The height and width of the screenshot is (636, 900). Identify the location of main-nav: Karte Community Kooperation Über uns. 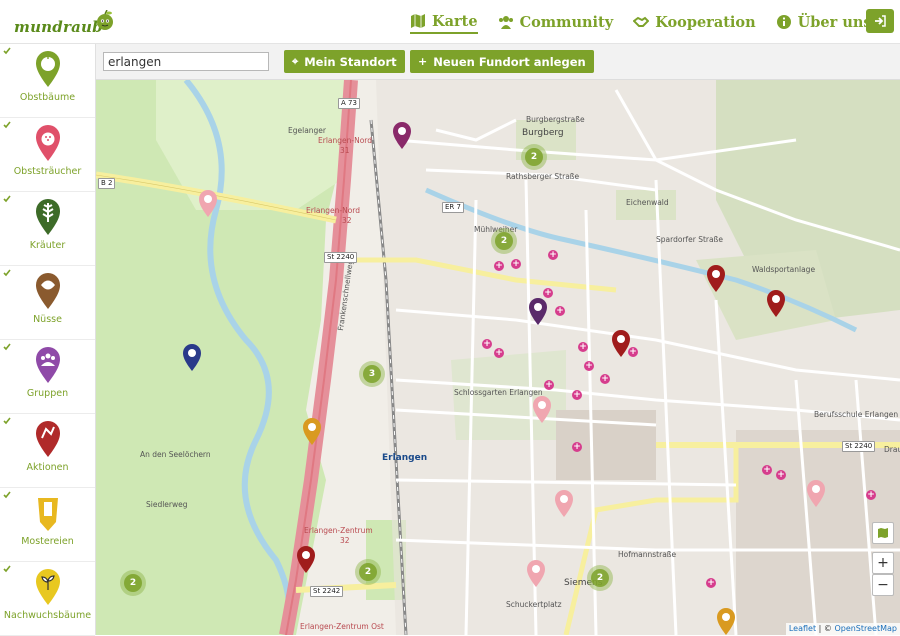
(641, 22).